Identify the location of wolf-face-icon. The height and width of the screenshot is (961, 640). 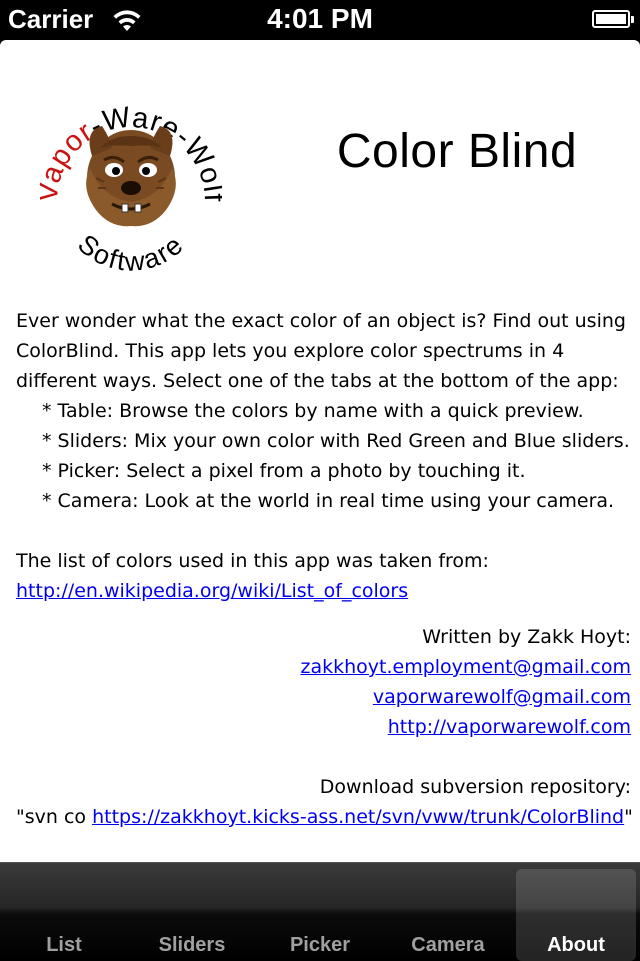
(131, 176).